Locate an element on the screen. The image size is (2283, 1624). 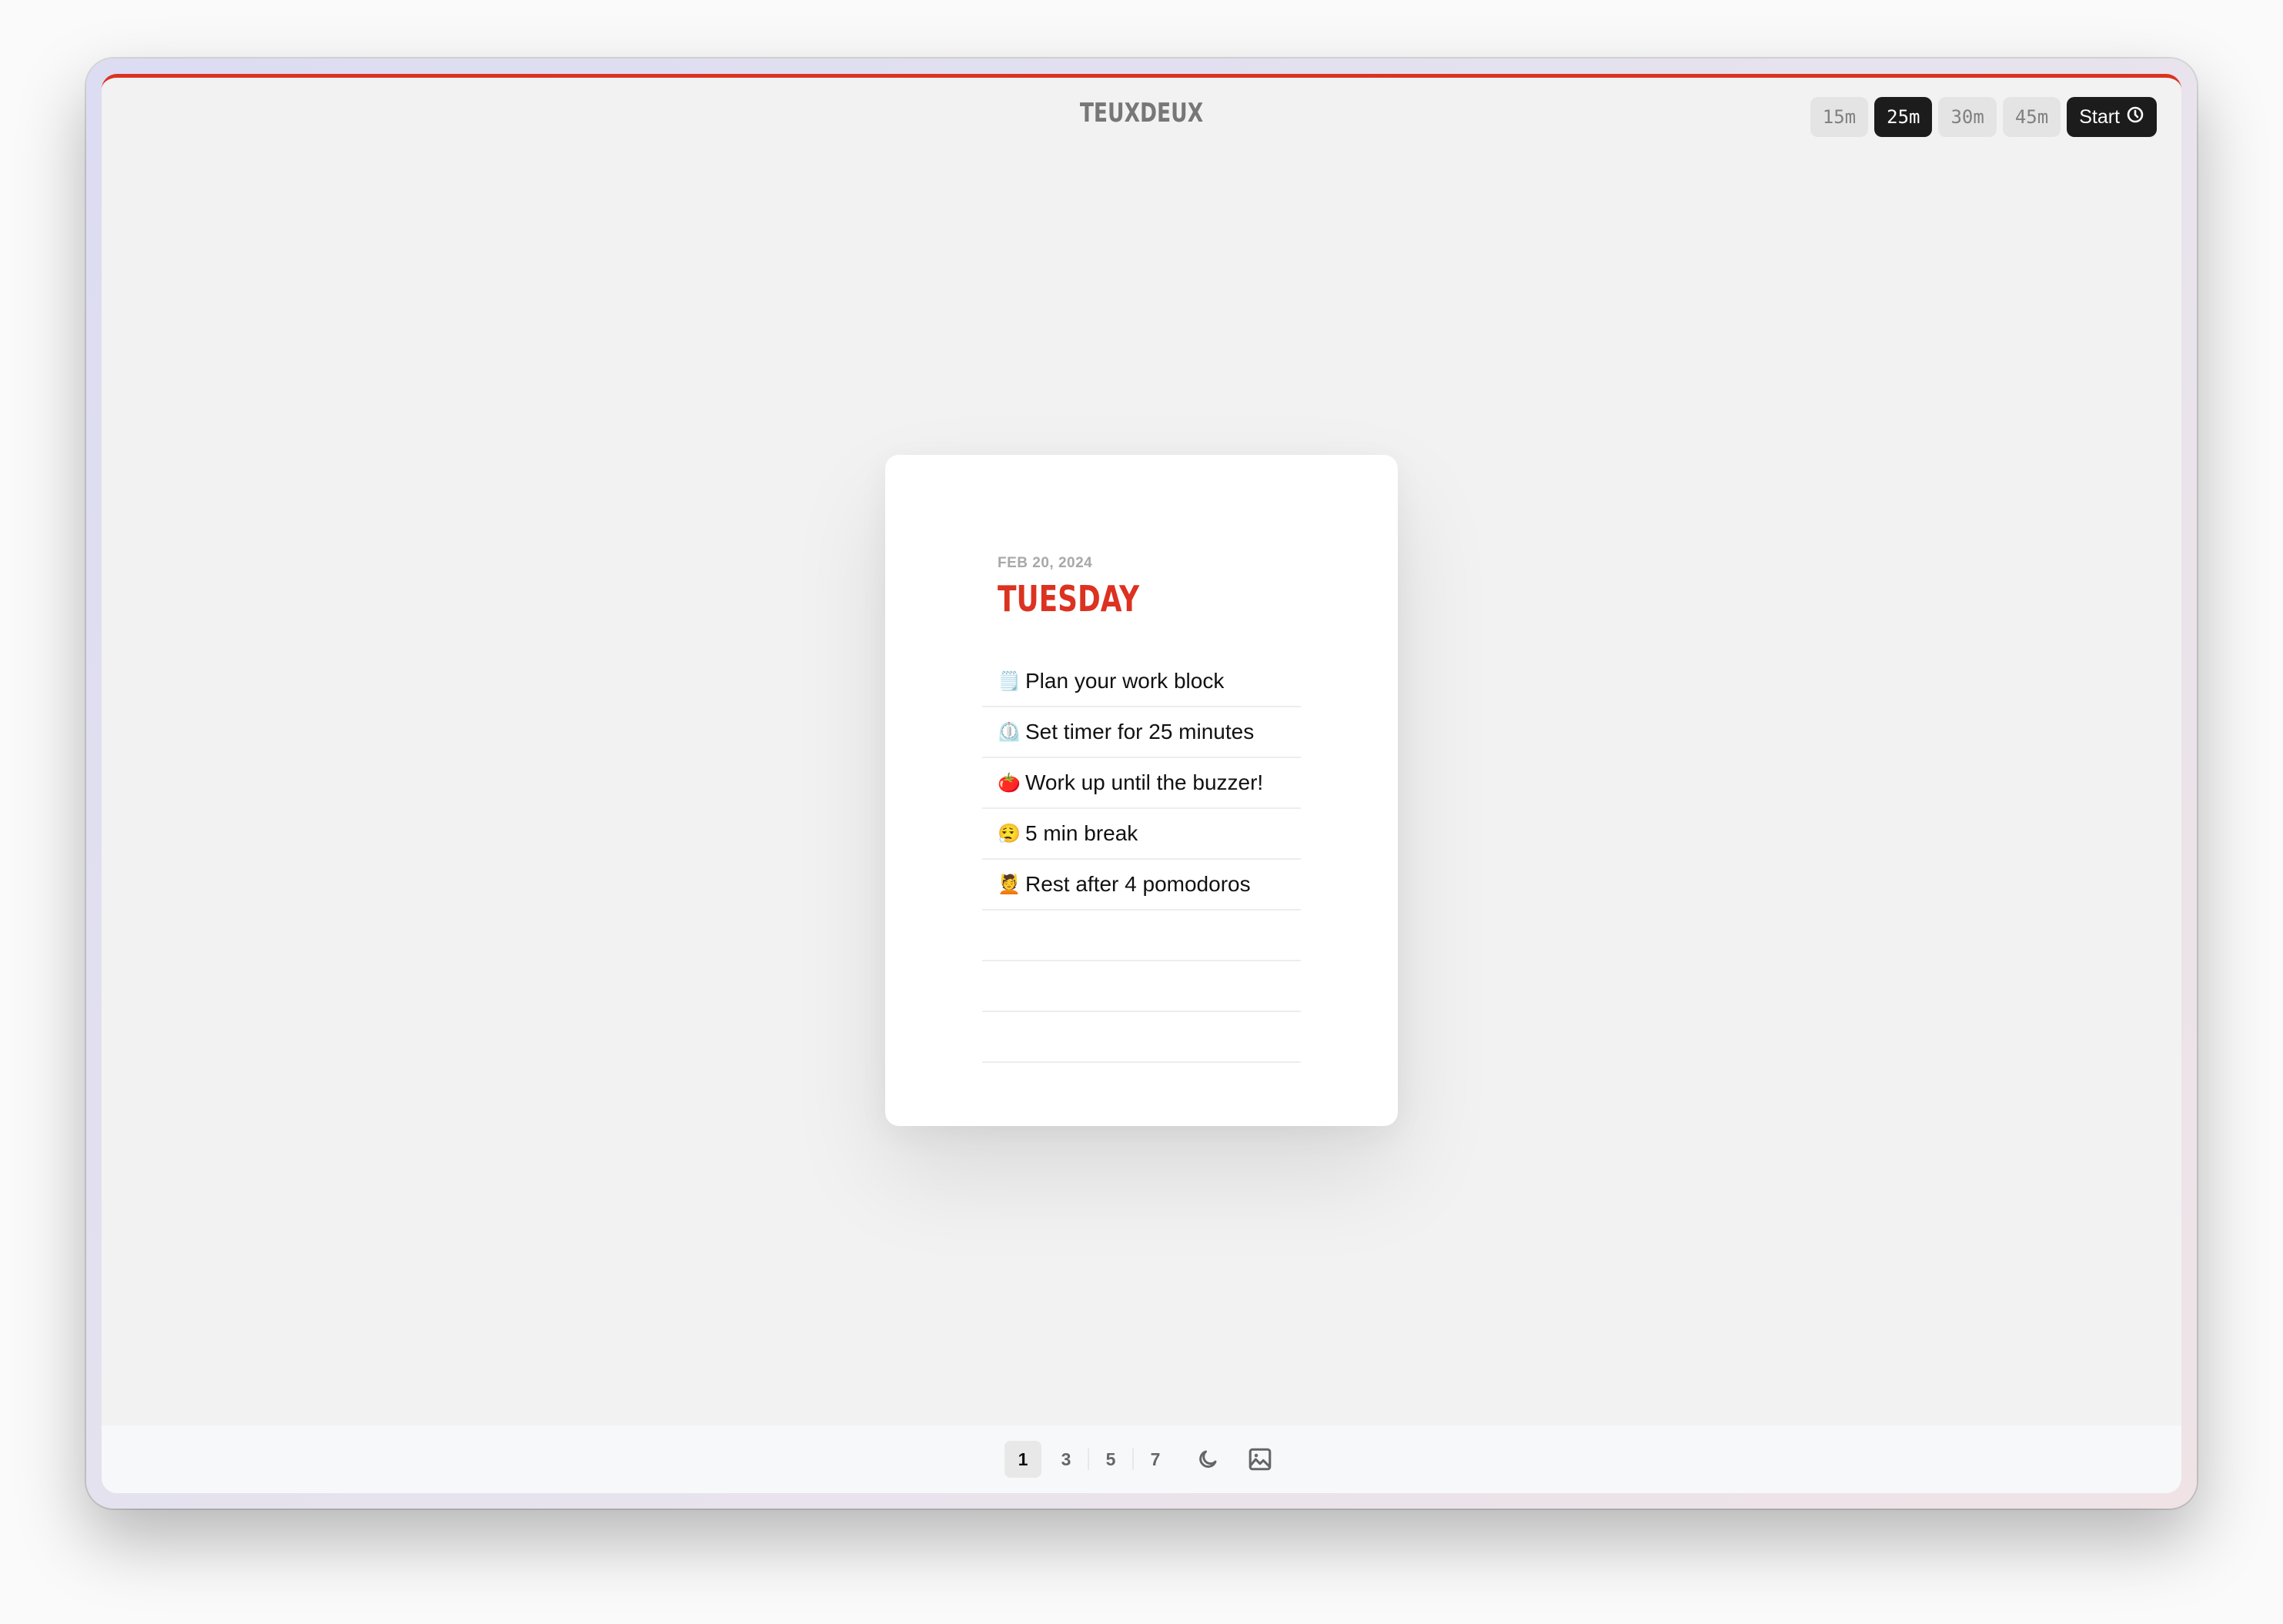
columns-5-button: 5 is located at coordinates (1110, 1459).